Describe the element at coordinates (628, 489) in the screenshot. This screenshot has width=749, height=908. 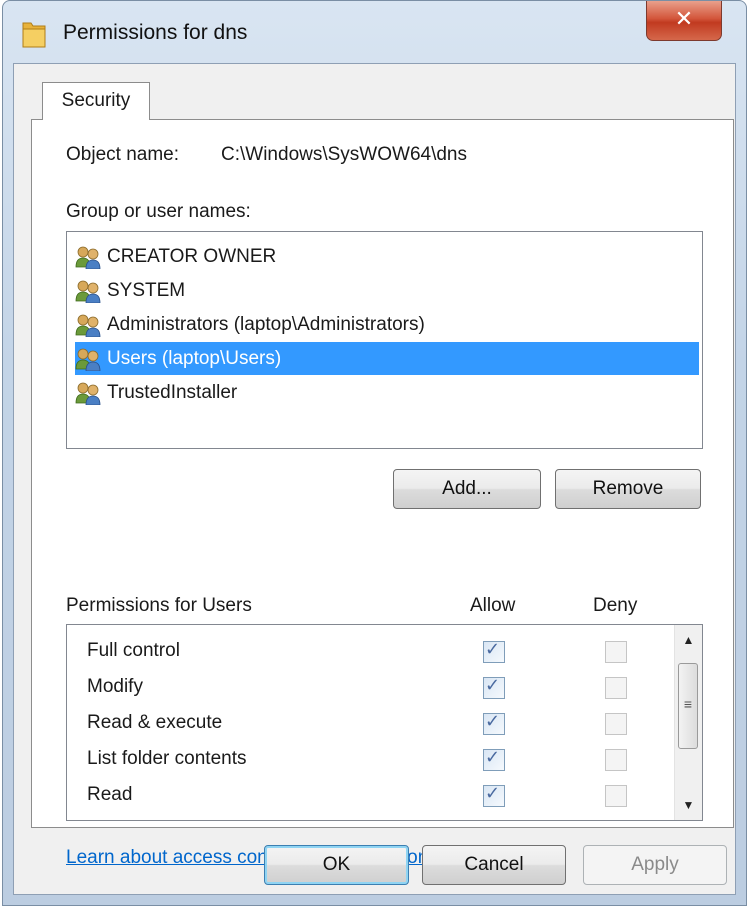
I see `remove-button: Remove` at that location.